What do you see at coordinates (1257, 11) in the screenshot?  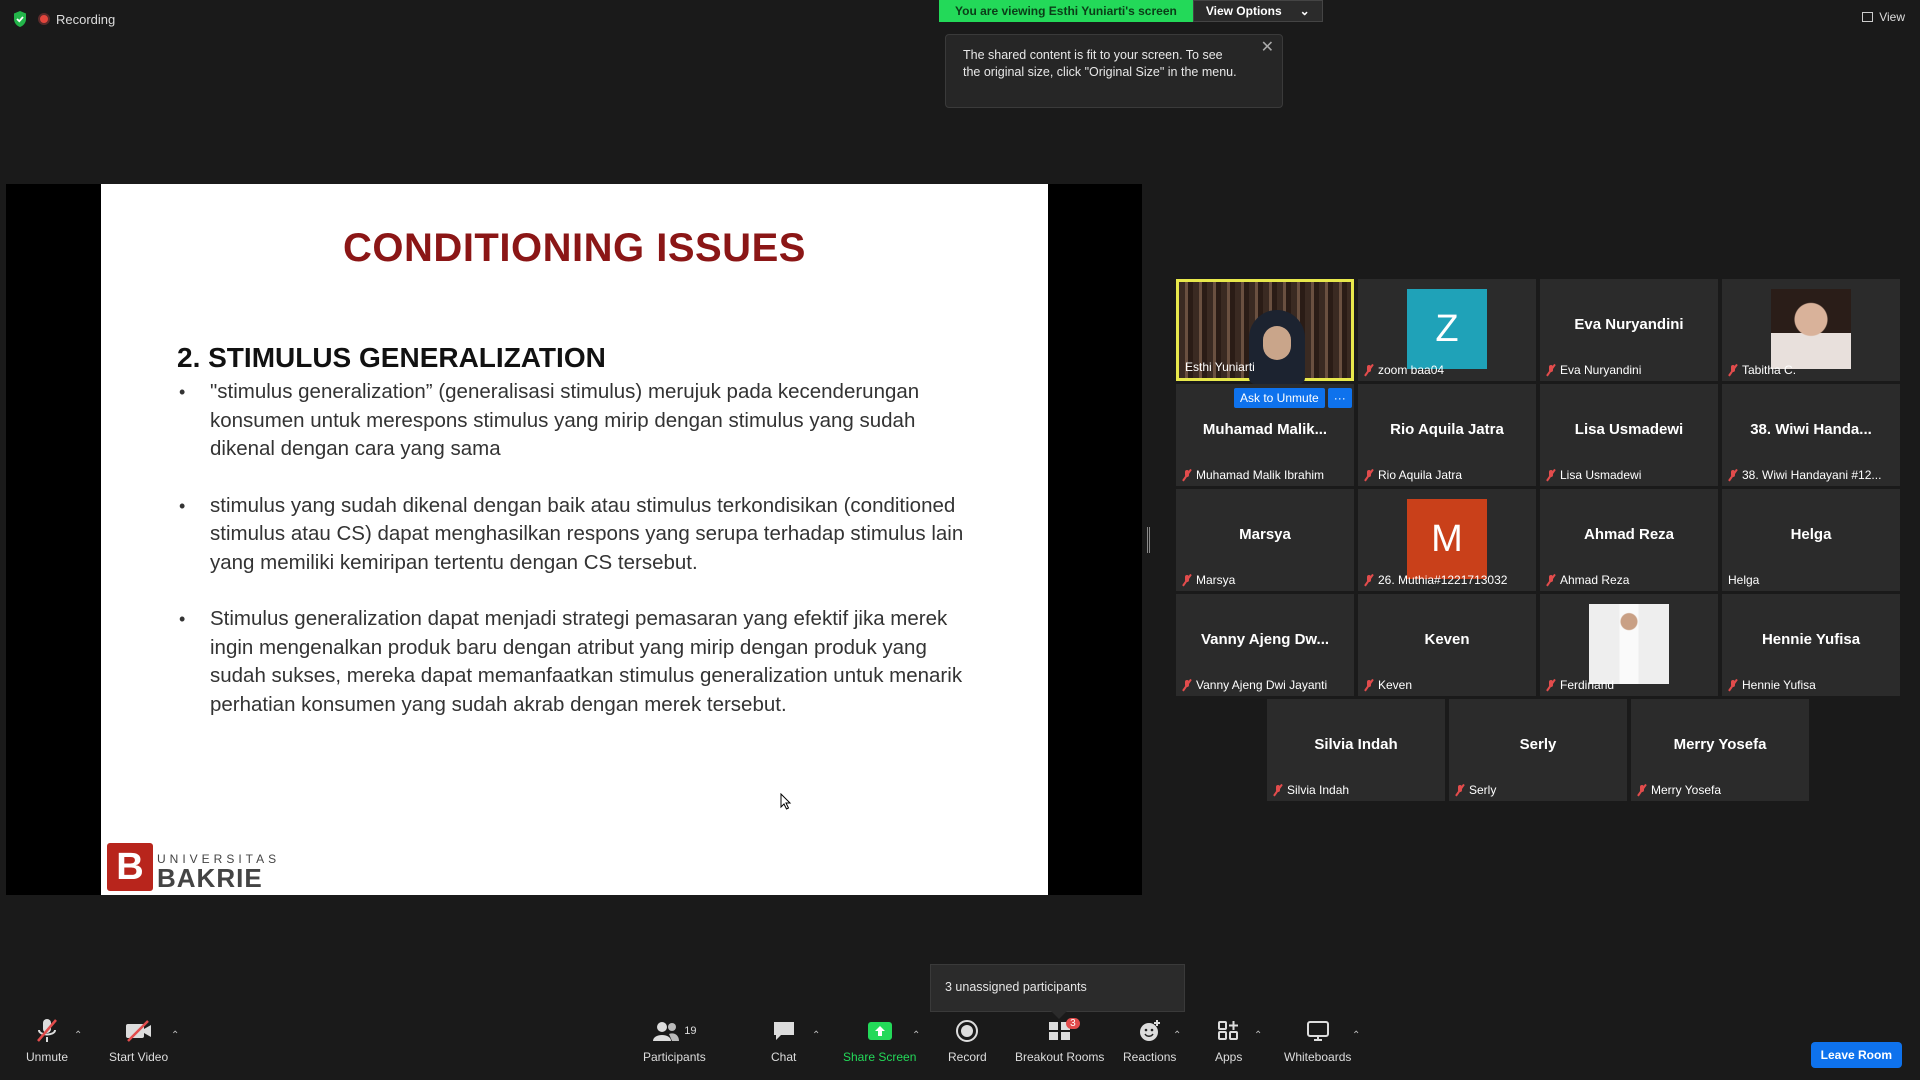 I see `view-options-button: View Options ⌄` at bounding box center [1257, 11].